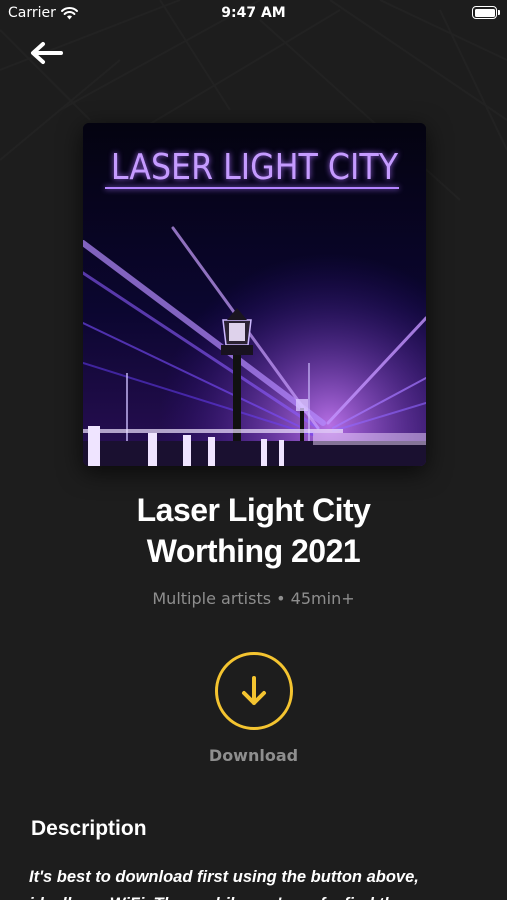 This screenshot has height=900, width=507. What do you see at coordinates (89, 828) in the screenshot?
I see `description-heading: Description` at bounding box center [89, 828].